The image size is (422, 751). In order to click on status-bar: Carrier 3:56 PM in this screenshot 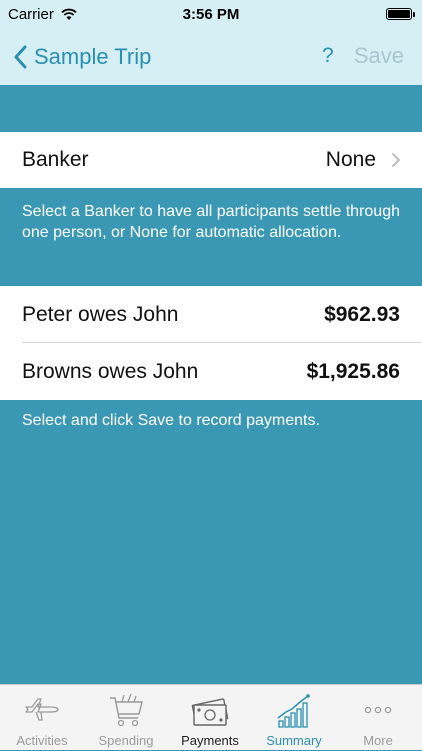, I will do `click(211, 15)`.